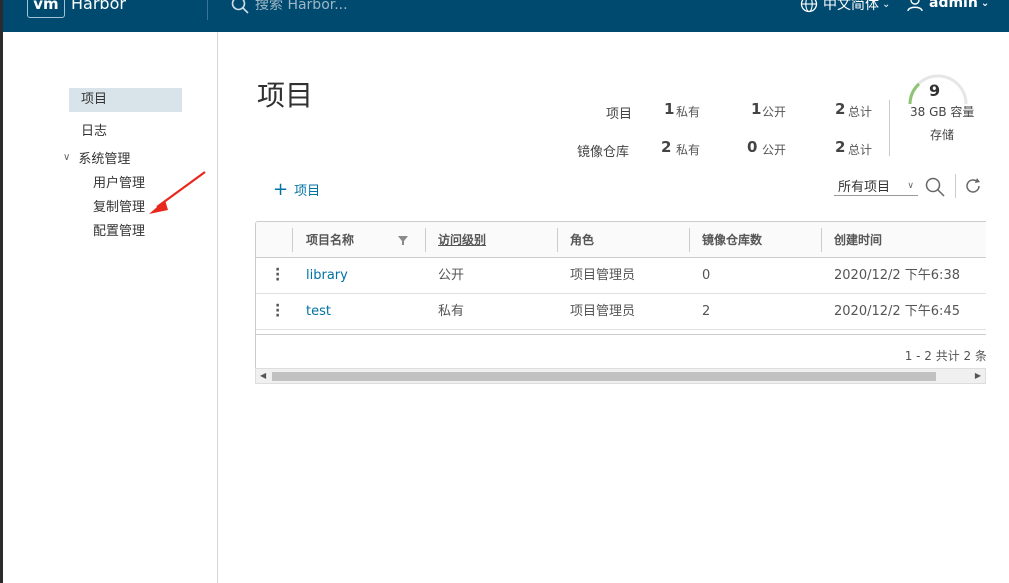 This screenshot has height=583, width=1009. I want to click on sidebar-item-replication: 复制管理, so click(119, 205).